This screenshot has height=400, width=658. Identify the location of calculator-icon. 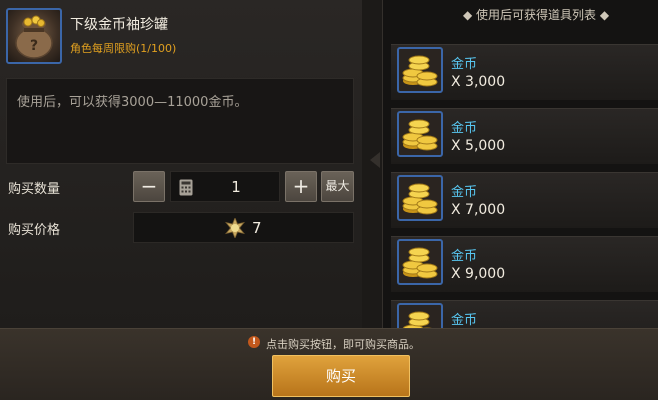
(186, 187).